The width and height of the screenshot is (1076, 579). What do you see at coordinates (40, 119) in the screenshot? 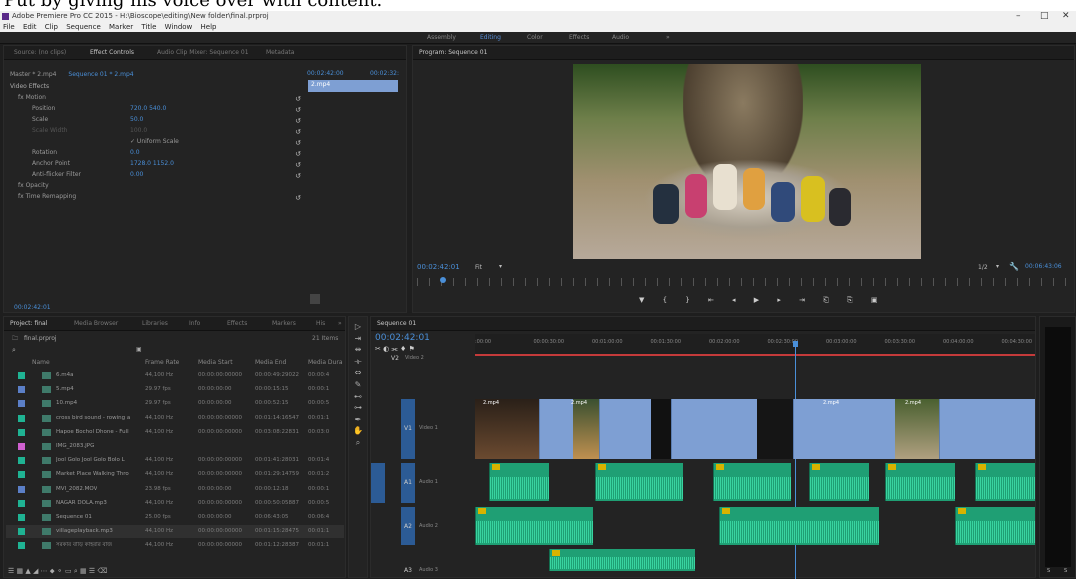
I see `effect-row-scale: Scale` at bounding box center [40, 119].